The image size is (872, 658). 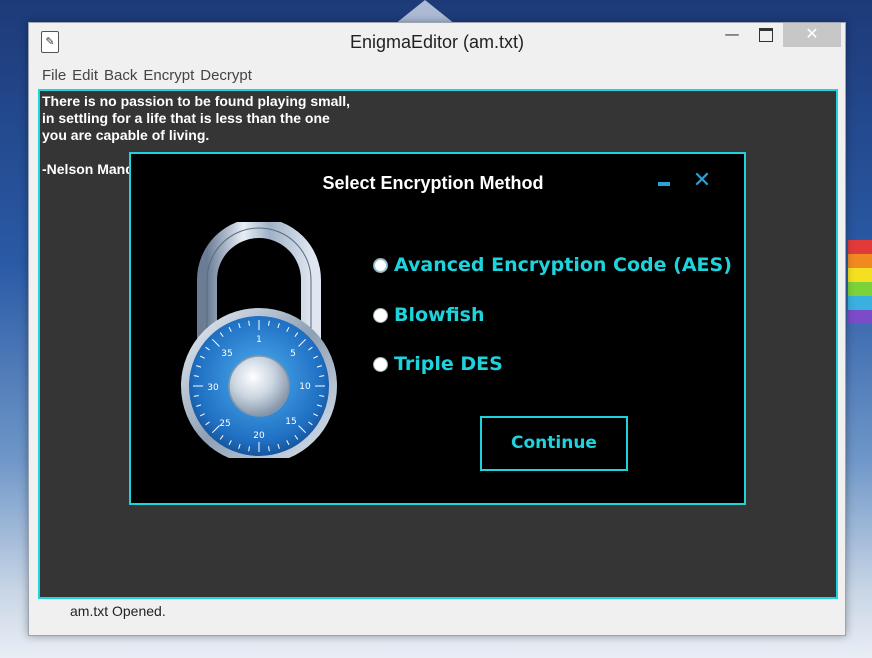 I want to click on option-blowfish-label: Blowfish, so click(x=439, y=315).